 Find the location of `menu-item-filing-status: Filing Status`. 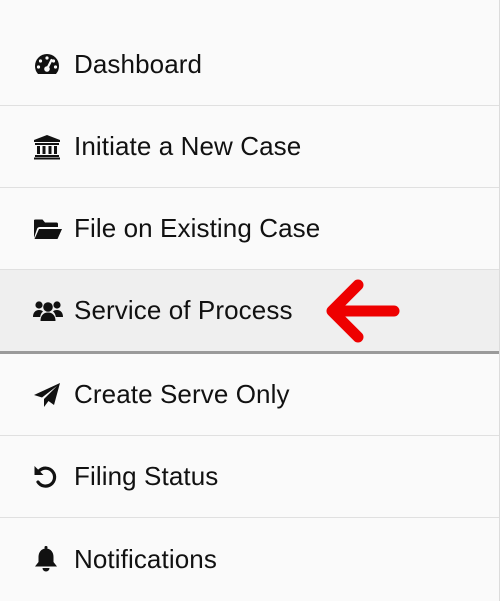

menu-item-filing-status: Filing Status is located at coordinates (249, 477).